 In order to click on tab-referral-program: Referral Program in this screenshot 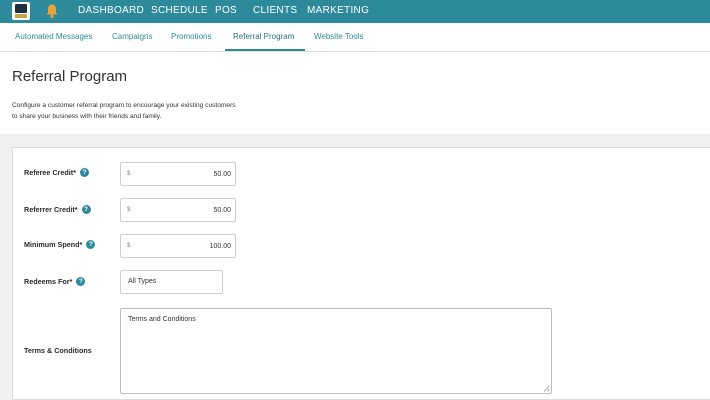, I will do `click(263, 37)`.